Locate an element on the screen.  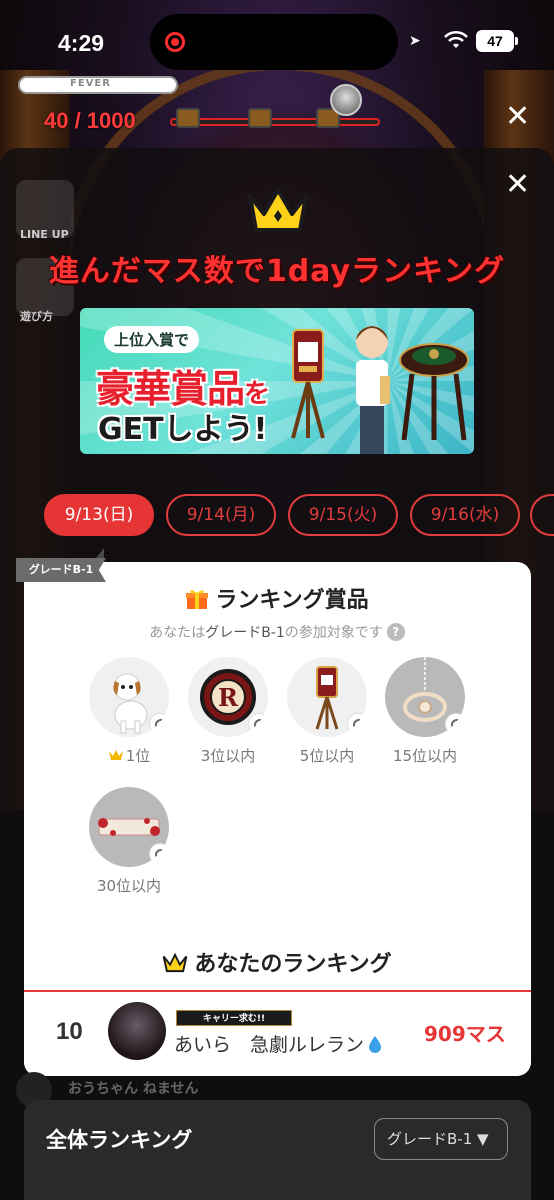
battery-icon: 47 is located at coordinates (497, 41).